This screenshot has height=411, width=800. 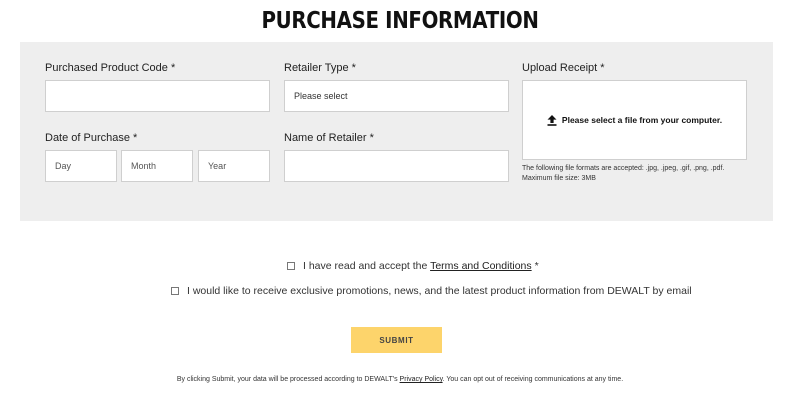 What do you see at coordinates (396, 166) in the screenshot?
I see `retailer-name-input` at bounding box center [396, 166].